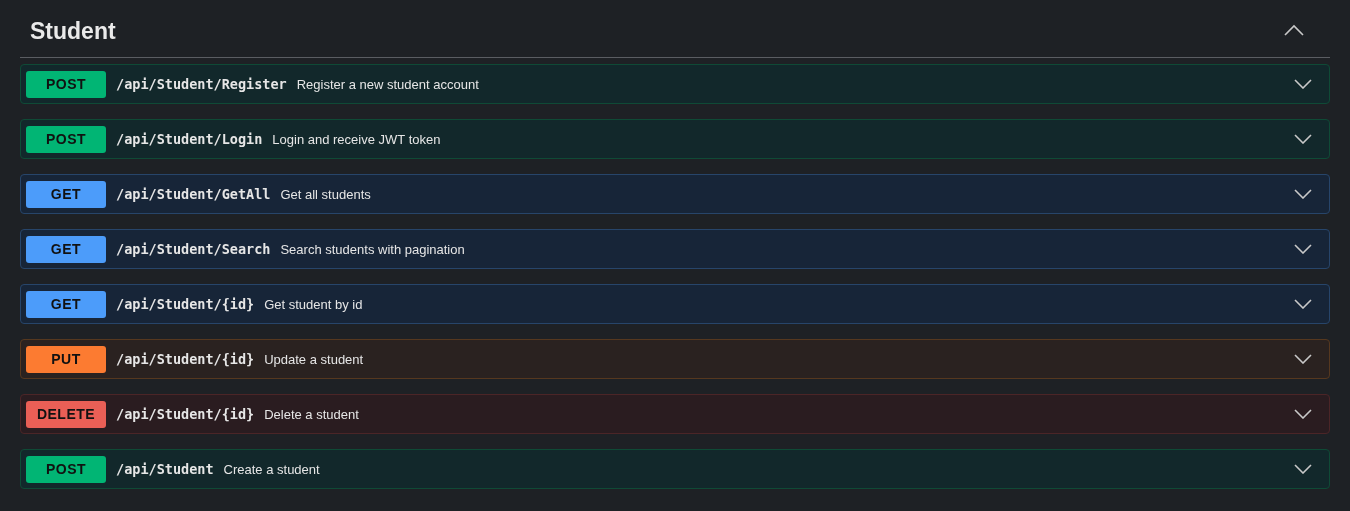  What do you see at coordinates (675, 139) in the screenshot?
I see `endpoint-row: POST /api/Student/Login Login and receive JWT token` at bounding box center [675, 139].